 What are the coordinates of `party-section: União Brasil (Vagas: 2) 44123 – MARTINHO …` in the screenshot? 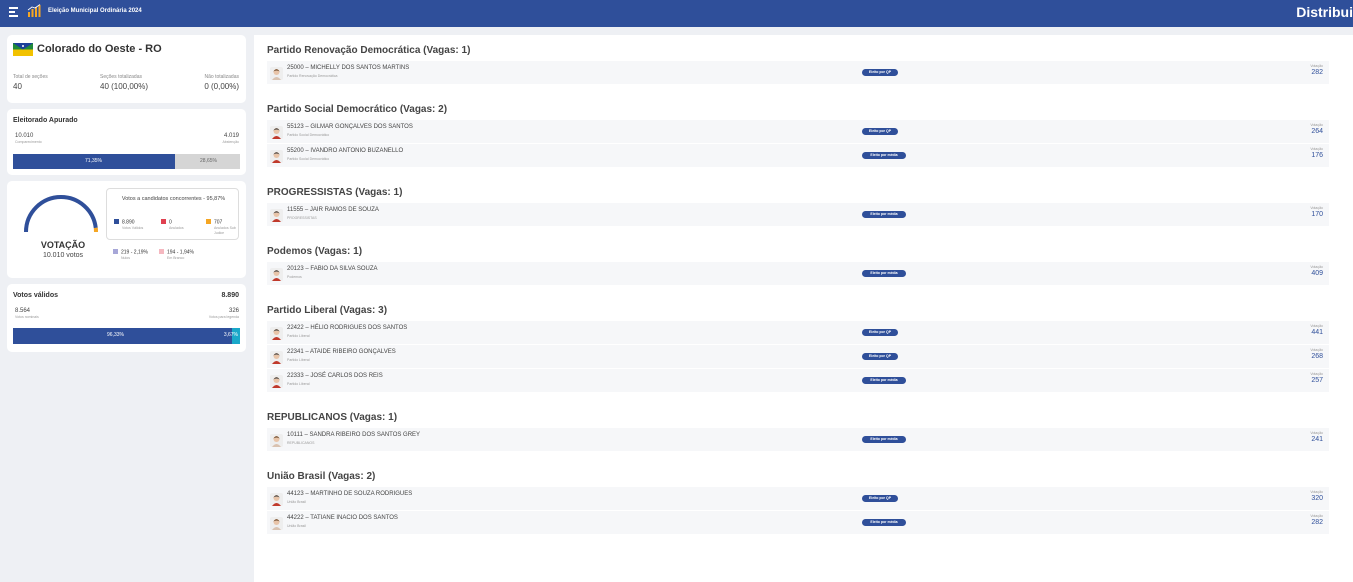 It's located at (798, 503).